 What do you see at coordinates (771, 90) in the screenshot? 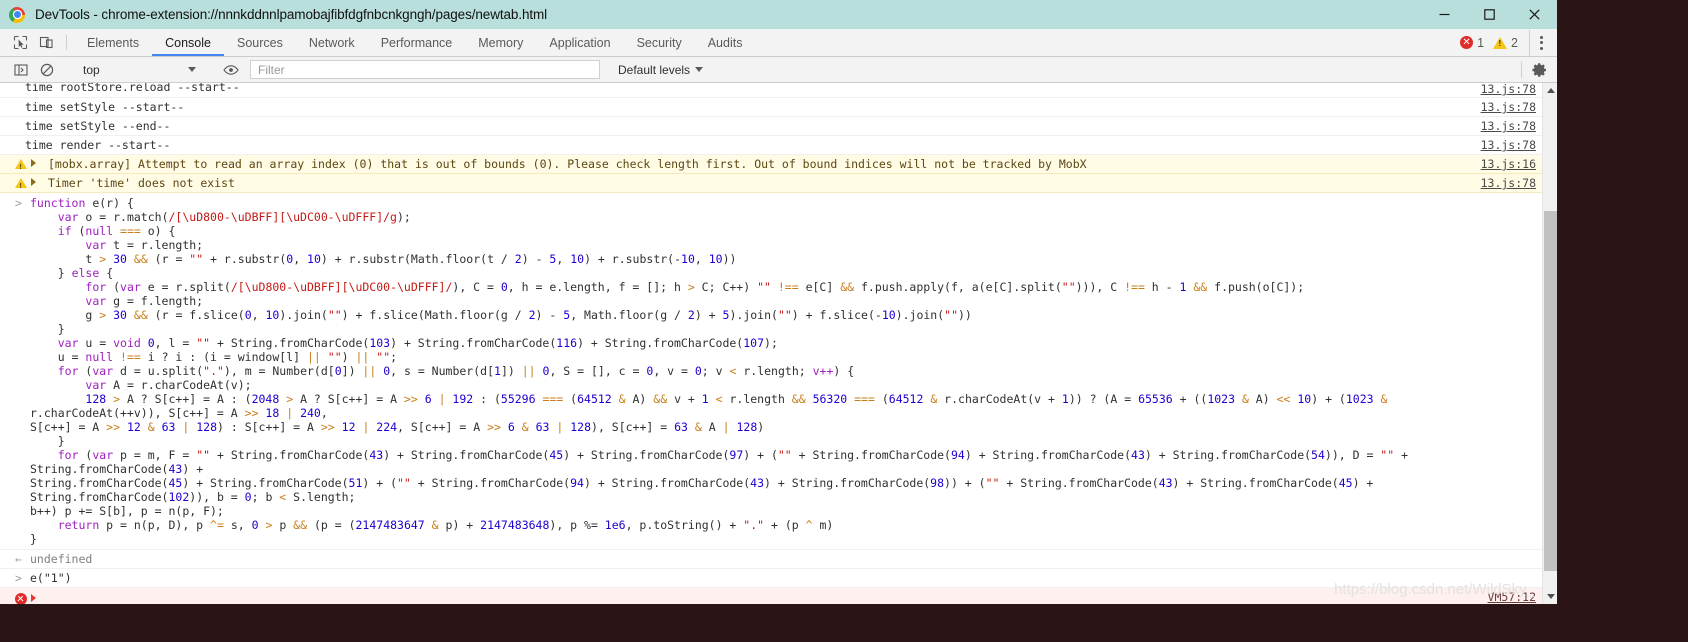
I see `console-log-row: time rootStore.reload --start-- 13.js:78` at bounding box center [771, 90].